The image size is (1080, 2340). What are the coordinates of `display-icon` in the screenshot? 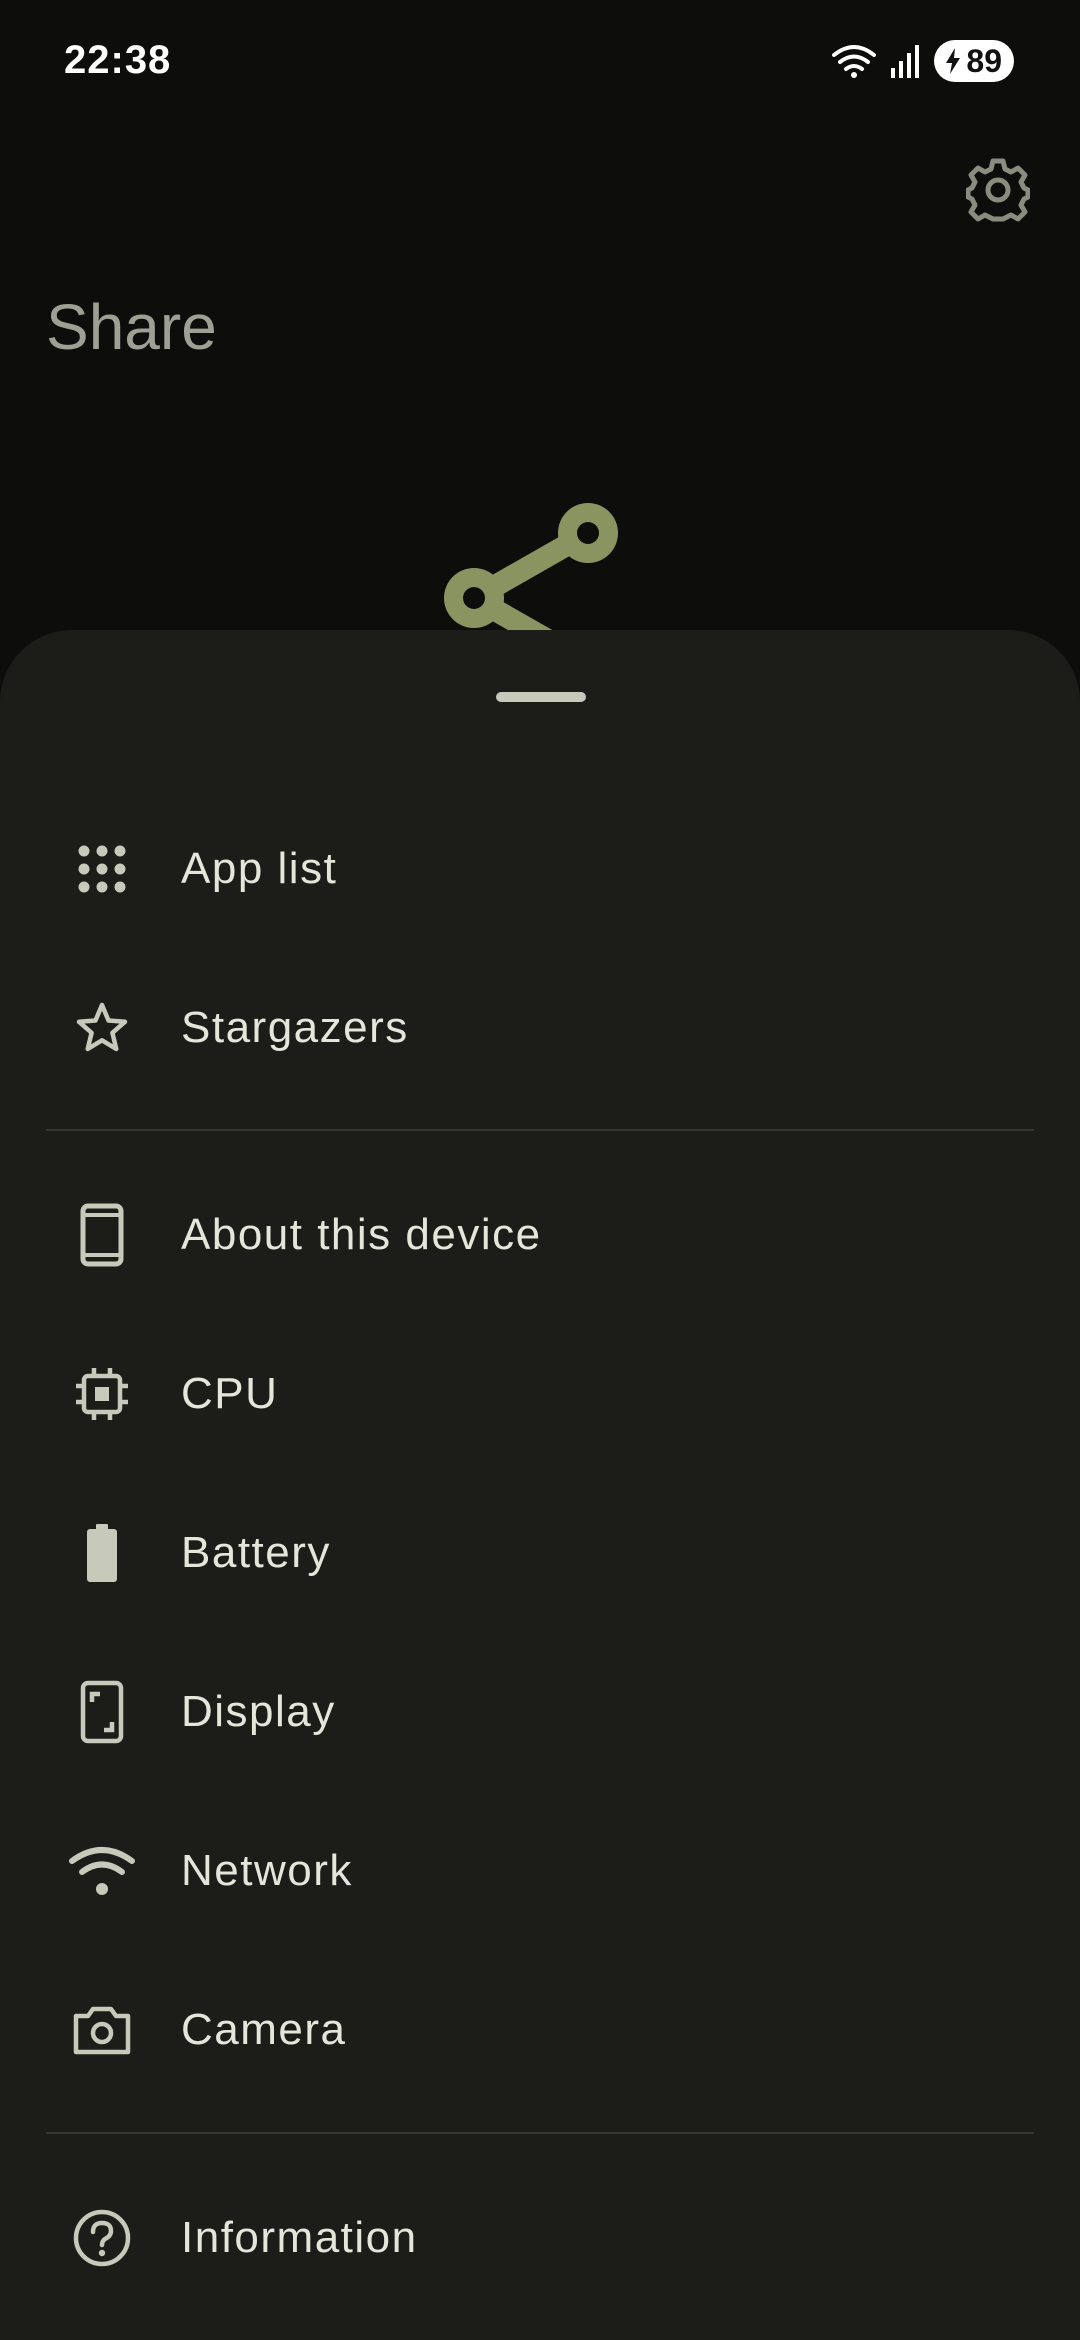 It's located at (102, 1712).